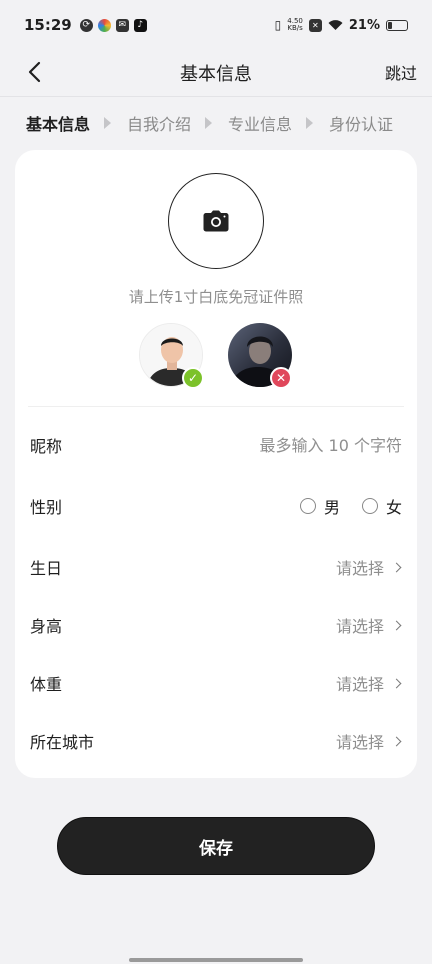 The width and height of the screenshot is (432, 964). I want to click on battery-icon, so click(397, 25).